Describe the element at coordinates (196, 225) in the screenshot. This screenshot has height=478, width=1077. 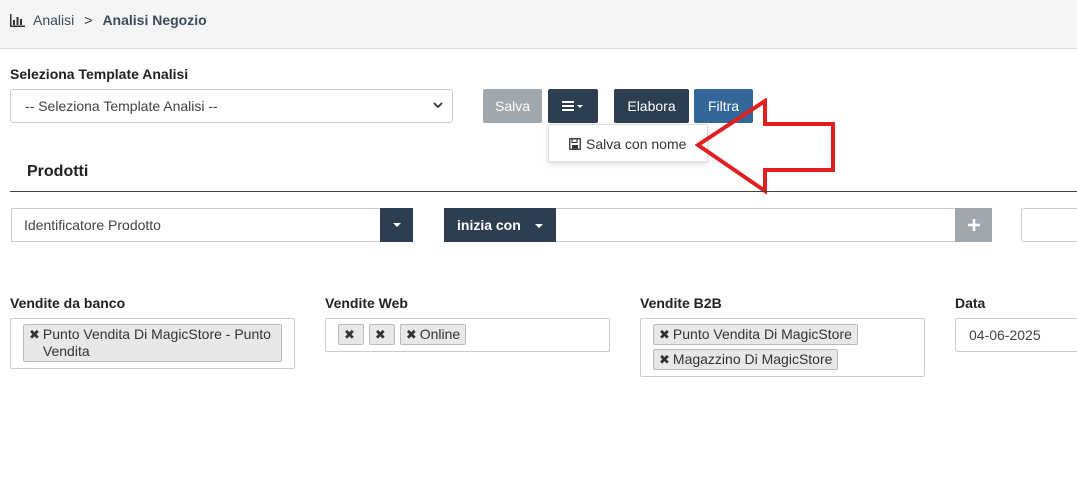
I see `product-field-select: Identificatore Prodotto` at that location.